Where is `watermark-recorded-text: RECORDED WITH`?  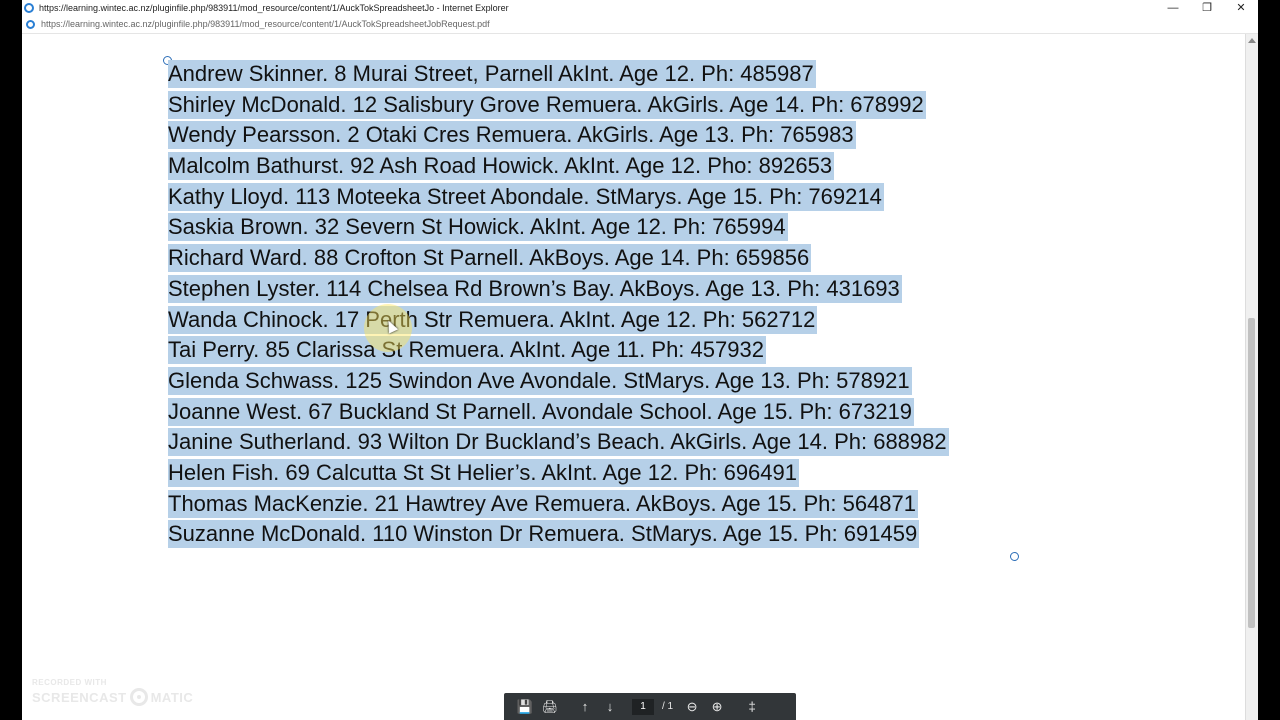
watermark-recorded-text: RECORDED WITH is located at coordinates (69, 682).